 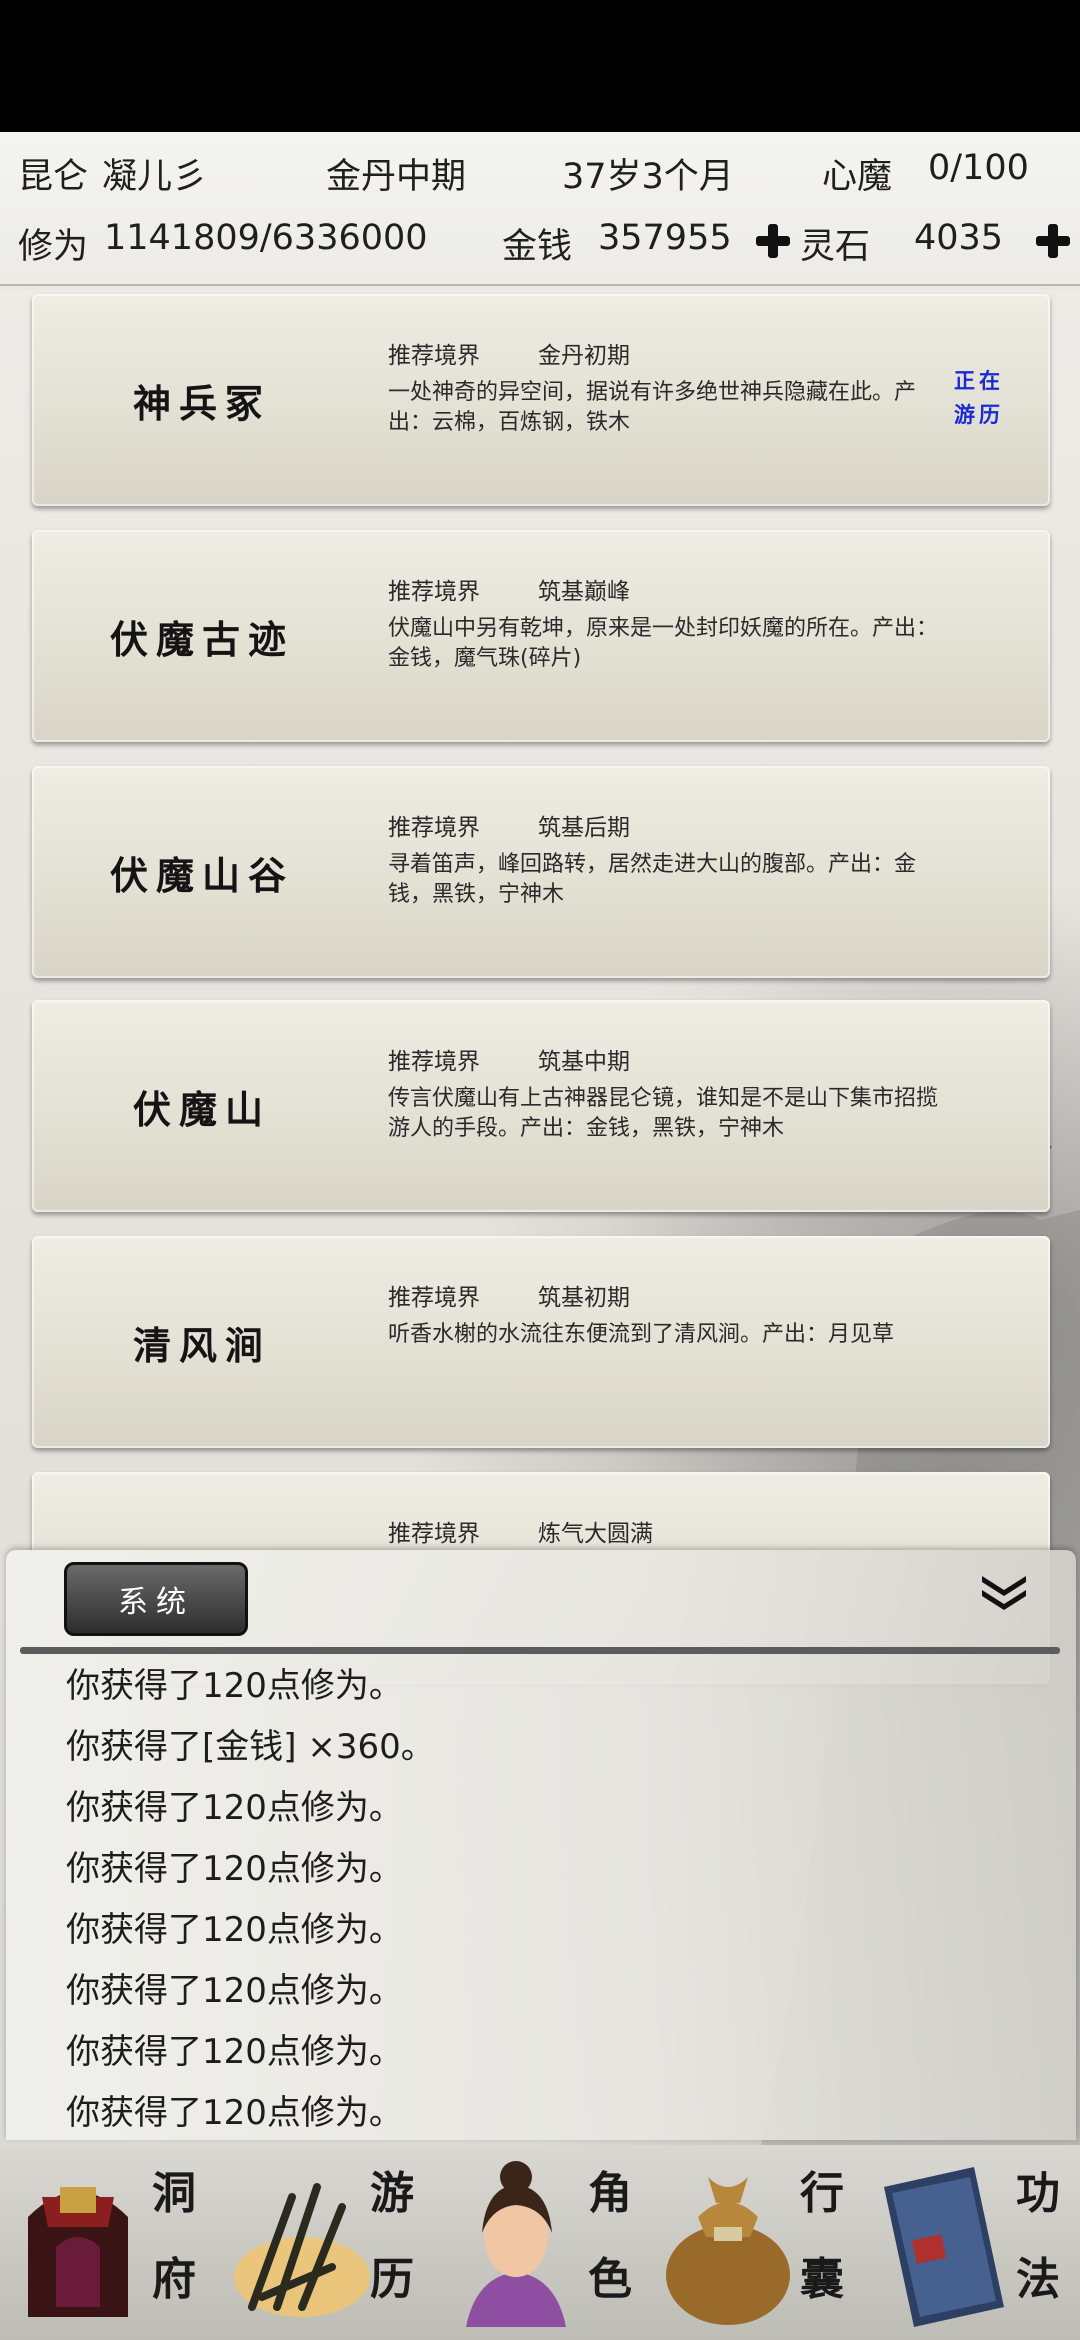 What do you see at coordinates (959, 238) in the screenshot?
I see `spirit-stone-value: 4035` at bounding box center [959, 238].